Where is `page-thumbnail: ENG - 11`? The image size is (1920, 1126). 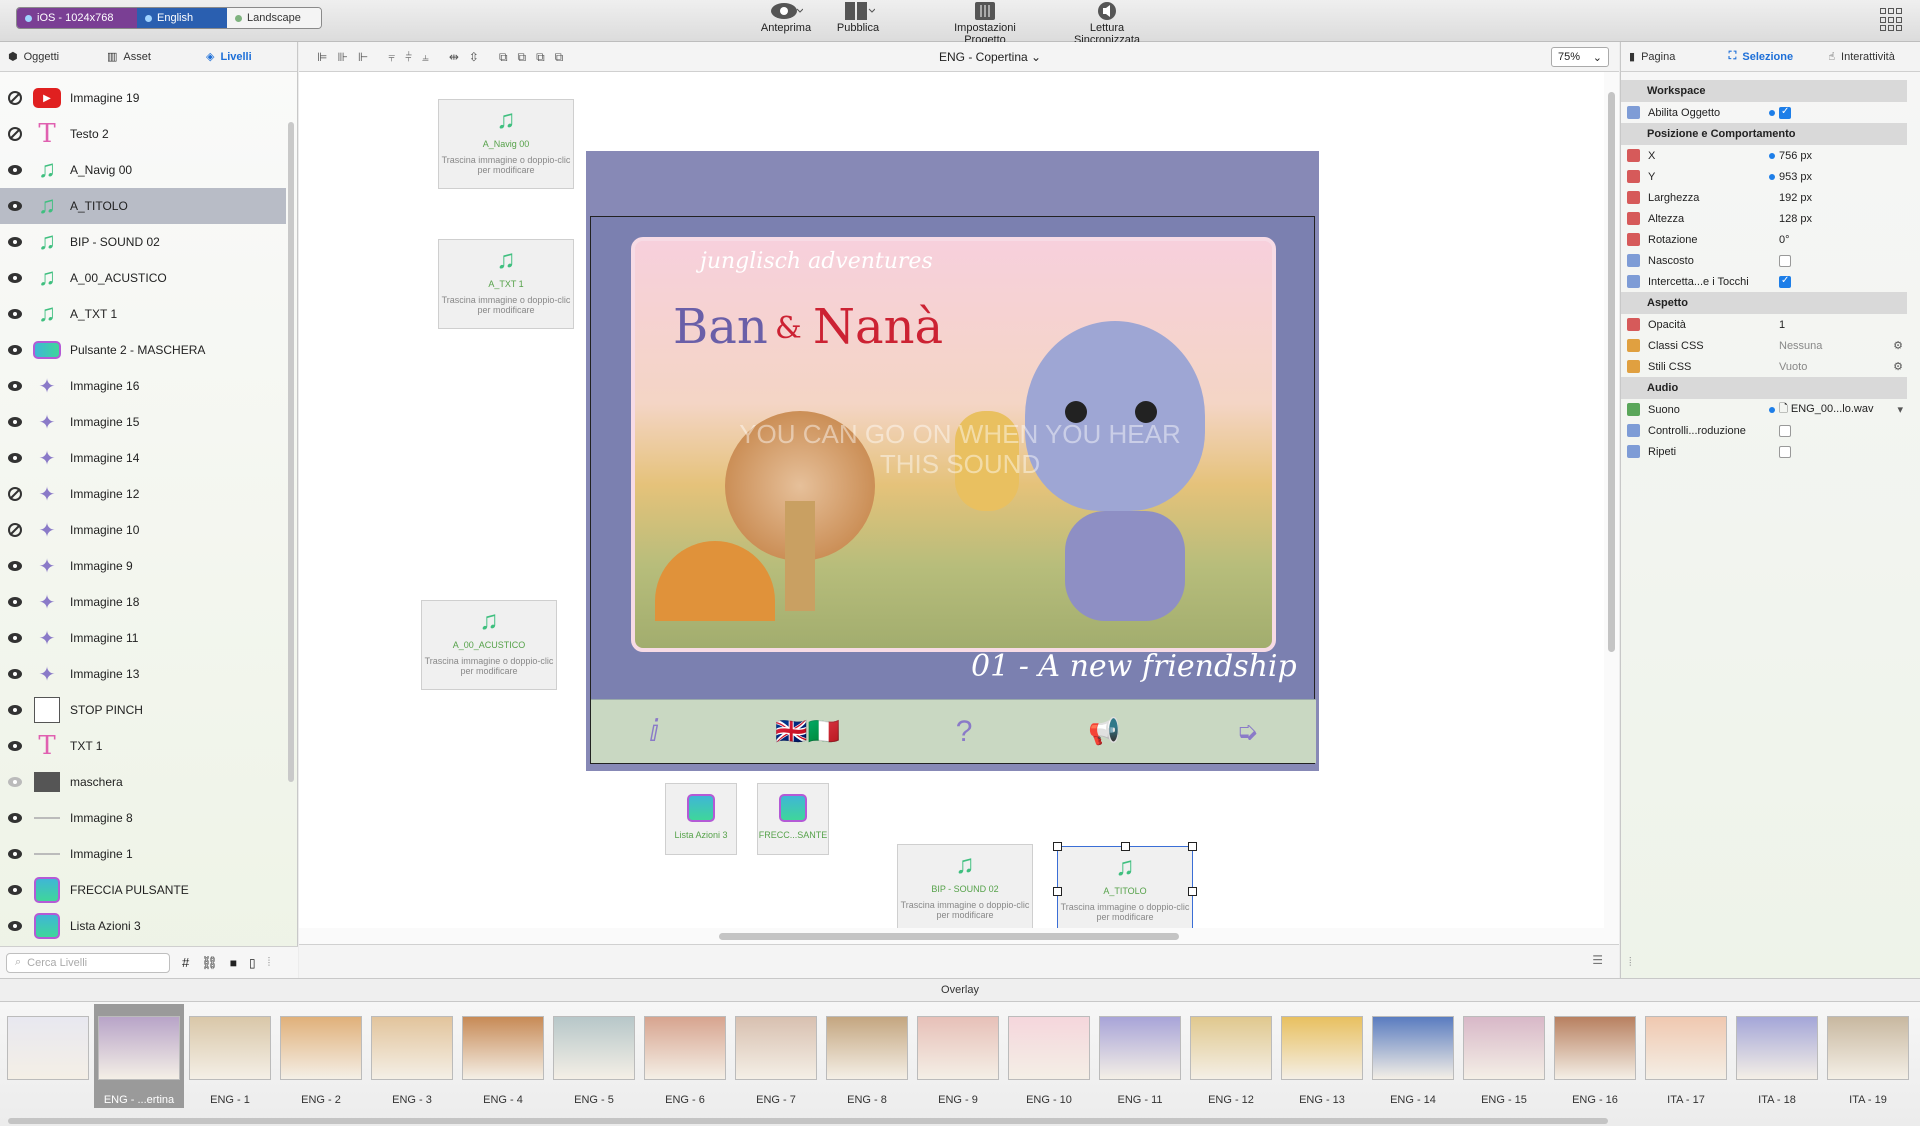
page-thumbnail: ENG - 11 is located at coordinates (1140, 1068).